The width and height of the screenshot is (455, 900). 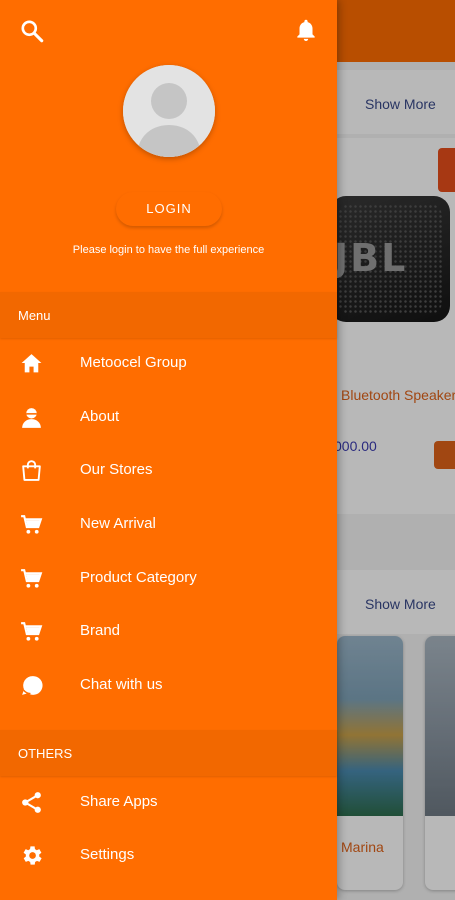 What do you see at coordinates (169, 209) in the screenshot?
I see `login-button: LOGIN` at bounding box center [169, 209].